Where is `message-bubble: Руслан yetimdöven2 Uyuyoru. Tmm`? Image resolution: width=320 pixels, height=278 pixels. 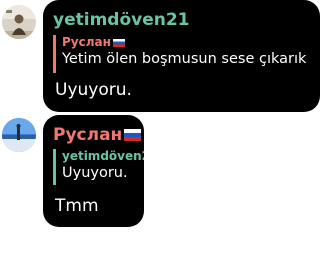
message-bubble: Руслан yetimdöven2 Uyuyoru. Tmm is located at coordinates (93, 171).